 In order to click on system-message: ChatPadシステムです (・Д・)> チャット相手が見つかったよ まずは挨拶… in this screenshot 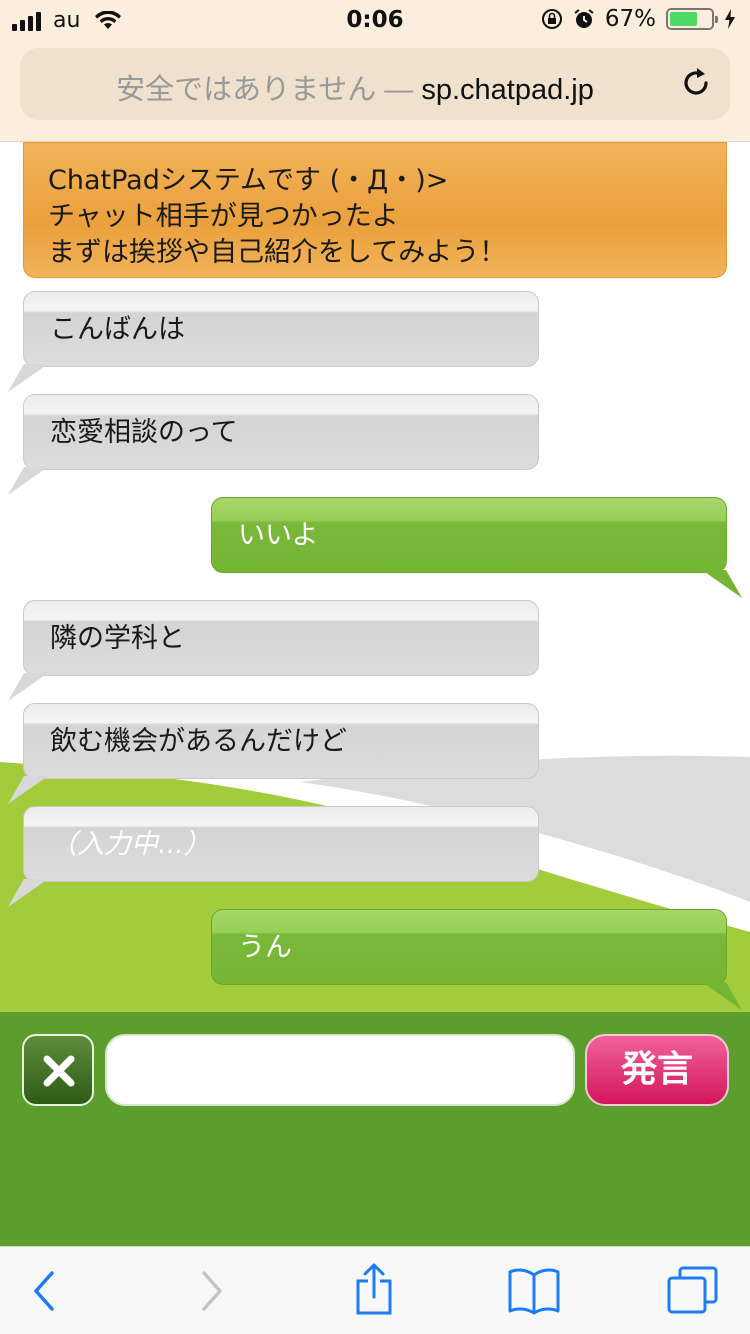, I will do `click(375, 210)`.